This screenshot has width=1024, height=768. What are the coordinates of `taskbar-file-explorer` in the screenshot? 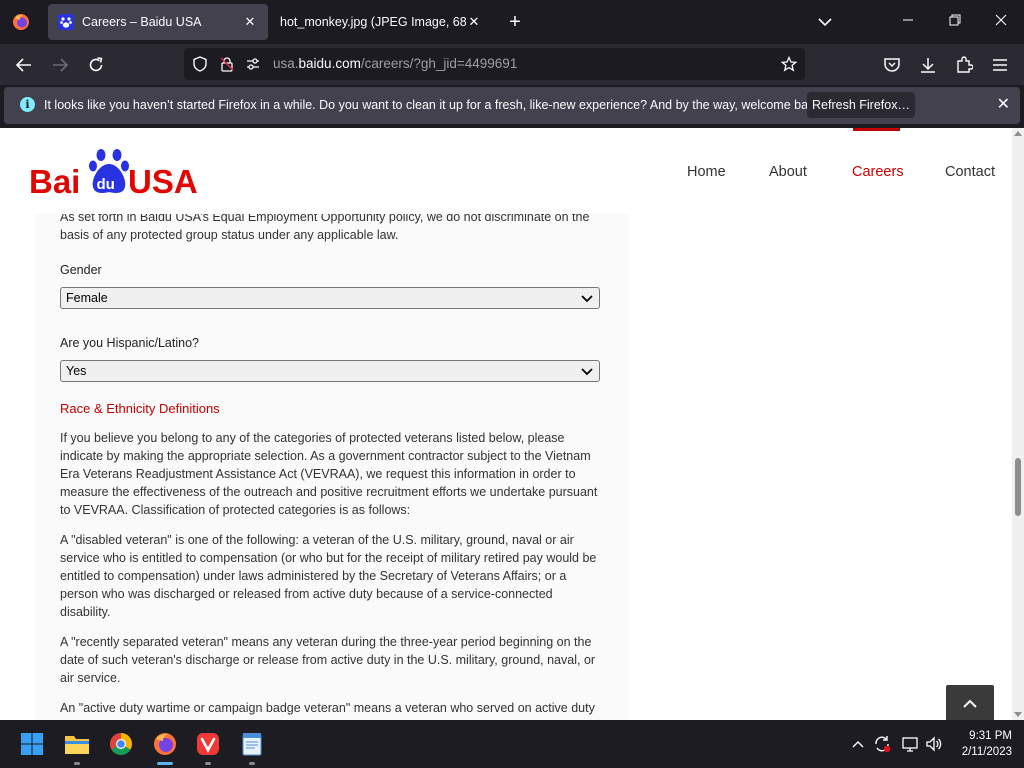 It's located at (77, 744).